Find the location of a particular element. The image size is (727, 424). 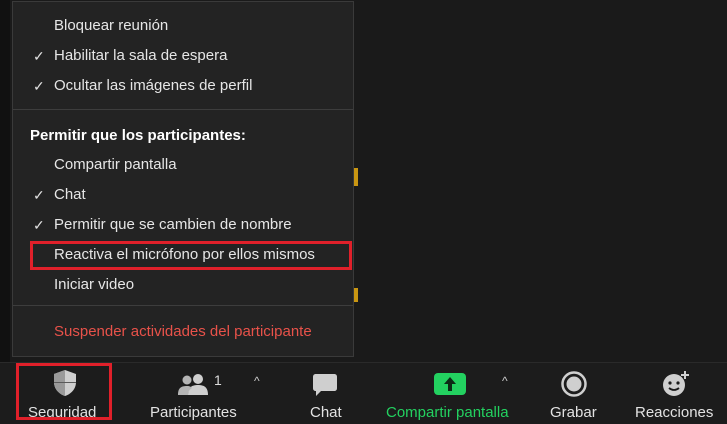

menu-item-chat: ✓ Chat is located at coordinates (183, 195).